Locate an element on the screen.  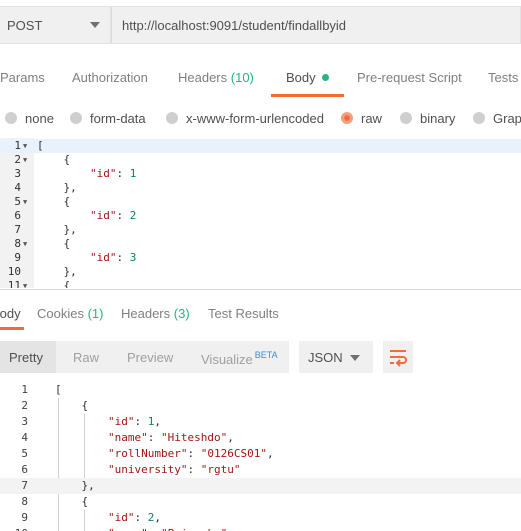
response-line: 2 { is located at coordinates (260, 406).